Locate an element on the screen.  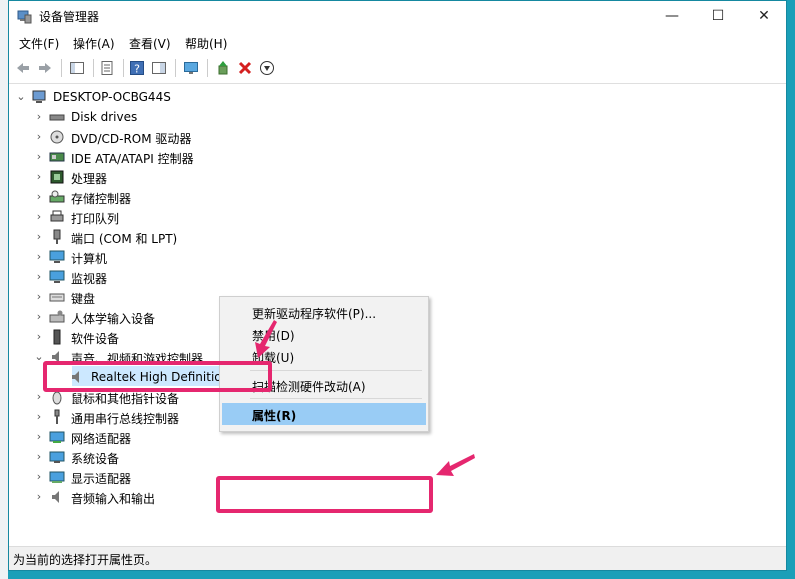
menu-help: 帮助(H) is located at coordinates (206, 43).